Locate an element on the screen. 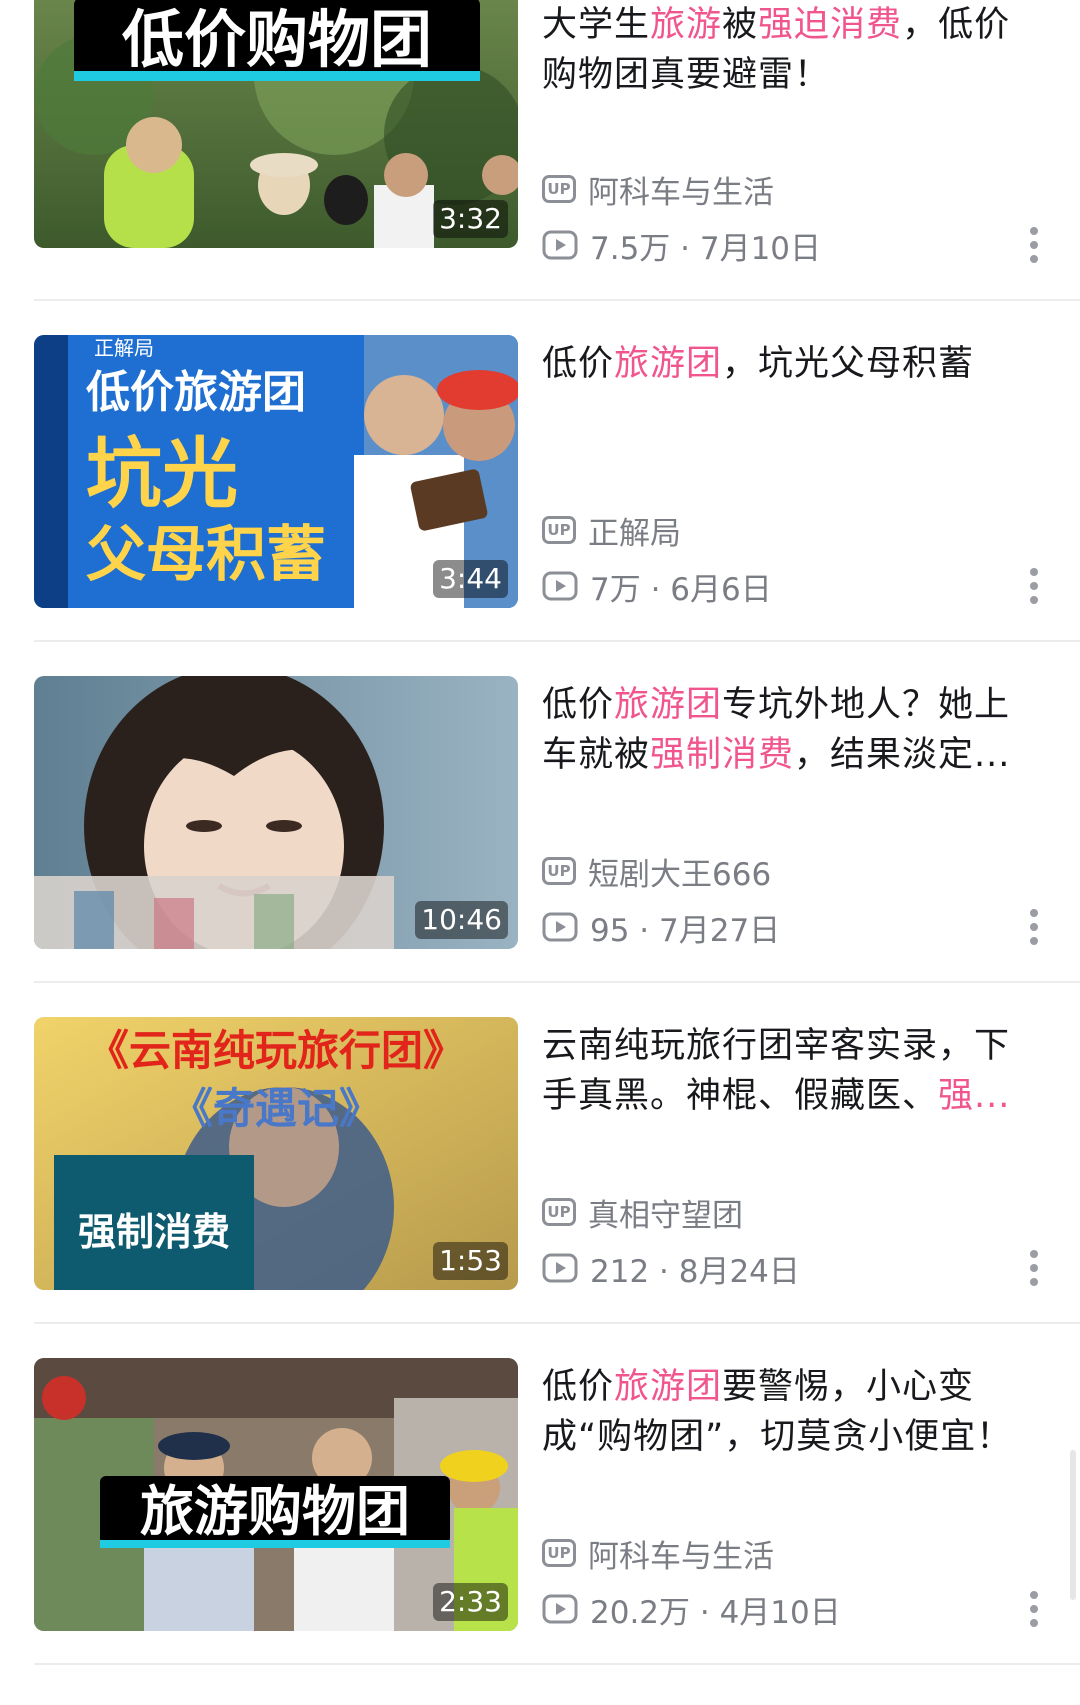  thumbnail-text: 强制消费 is located at coordinates (154, 1232).